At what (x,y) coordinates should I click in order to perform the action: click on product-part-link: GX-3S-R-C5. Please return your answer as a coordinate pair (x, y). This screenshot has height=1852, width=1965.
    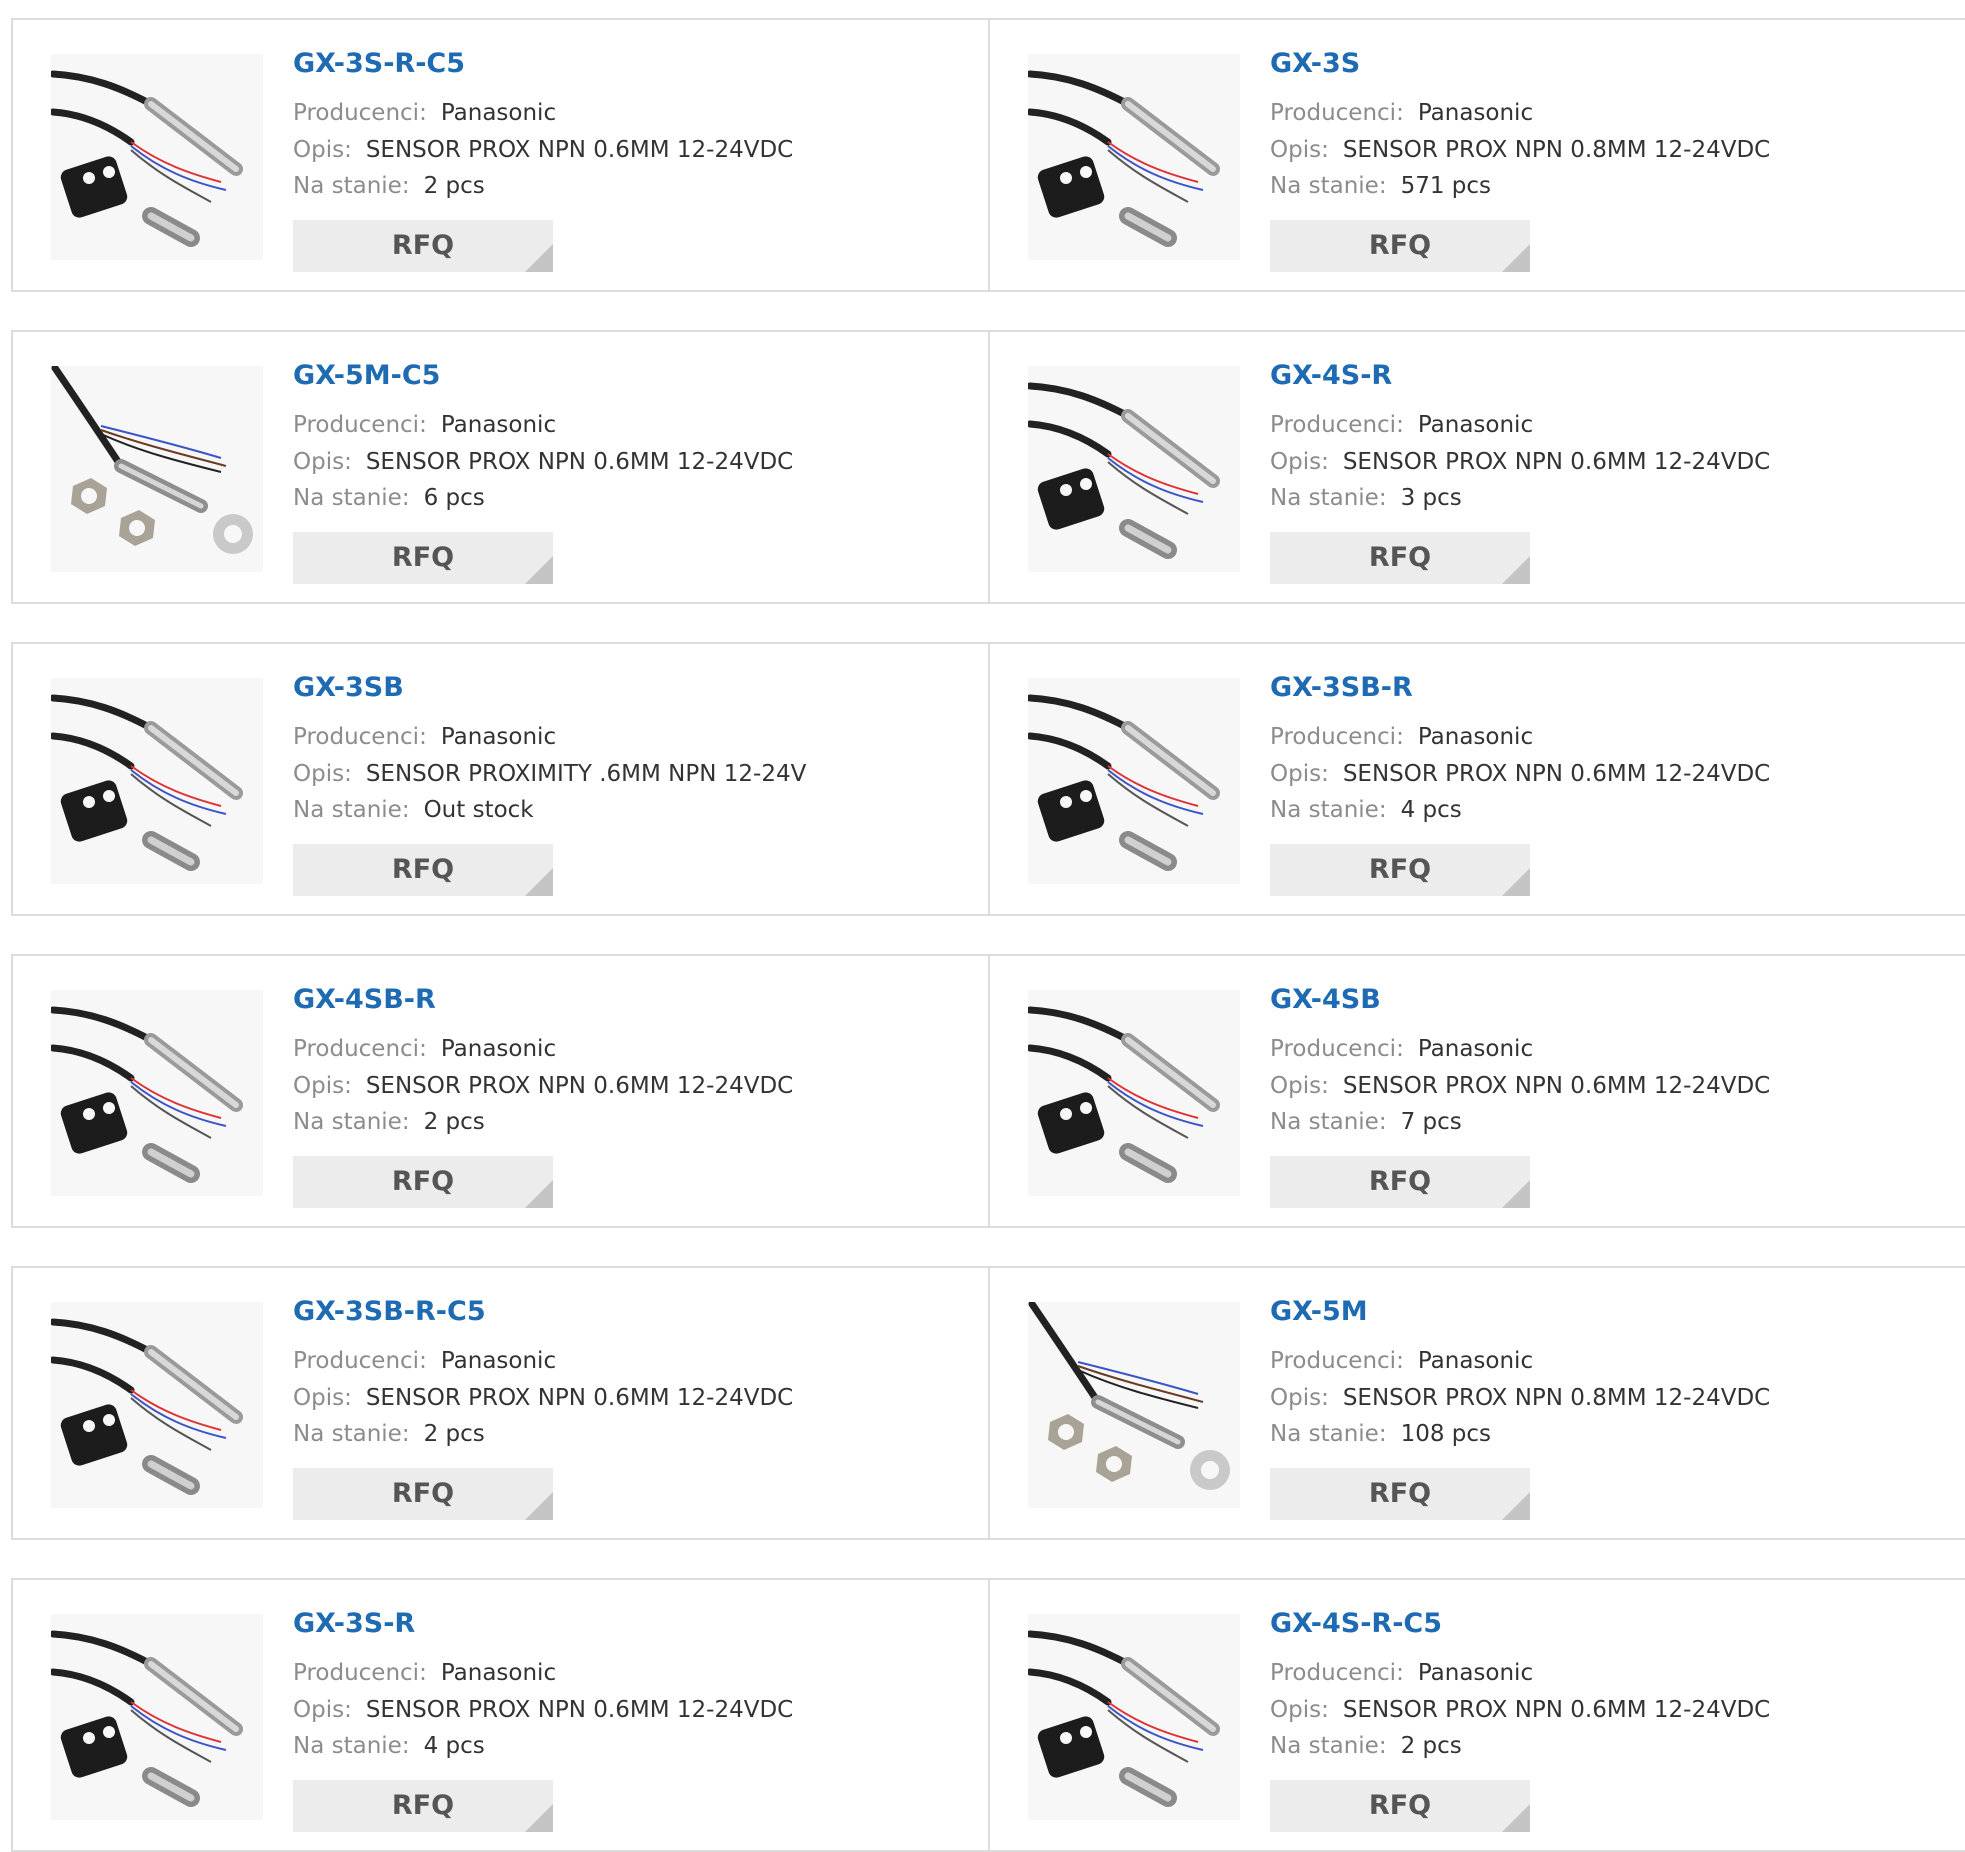
    Looking at the image, I should click on (379, 63).